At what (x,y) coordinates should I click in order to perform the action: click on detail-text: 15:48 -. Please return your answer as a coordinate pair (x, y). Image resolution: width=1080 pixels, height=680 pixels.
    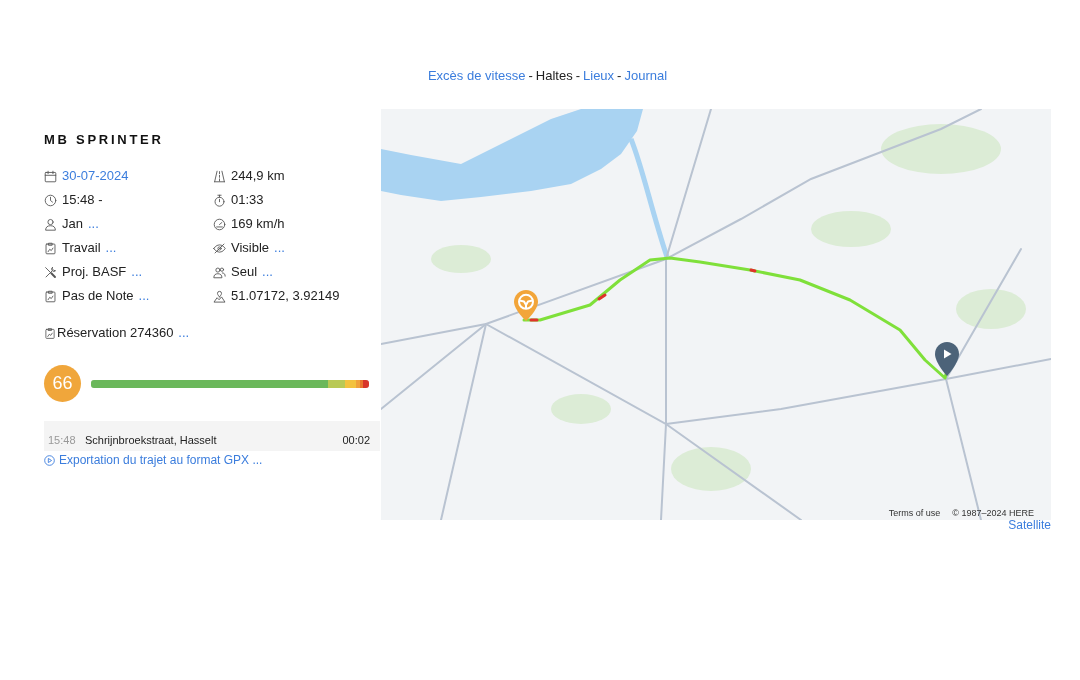
    Looking at the image, I should click on (82, 200).